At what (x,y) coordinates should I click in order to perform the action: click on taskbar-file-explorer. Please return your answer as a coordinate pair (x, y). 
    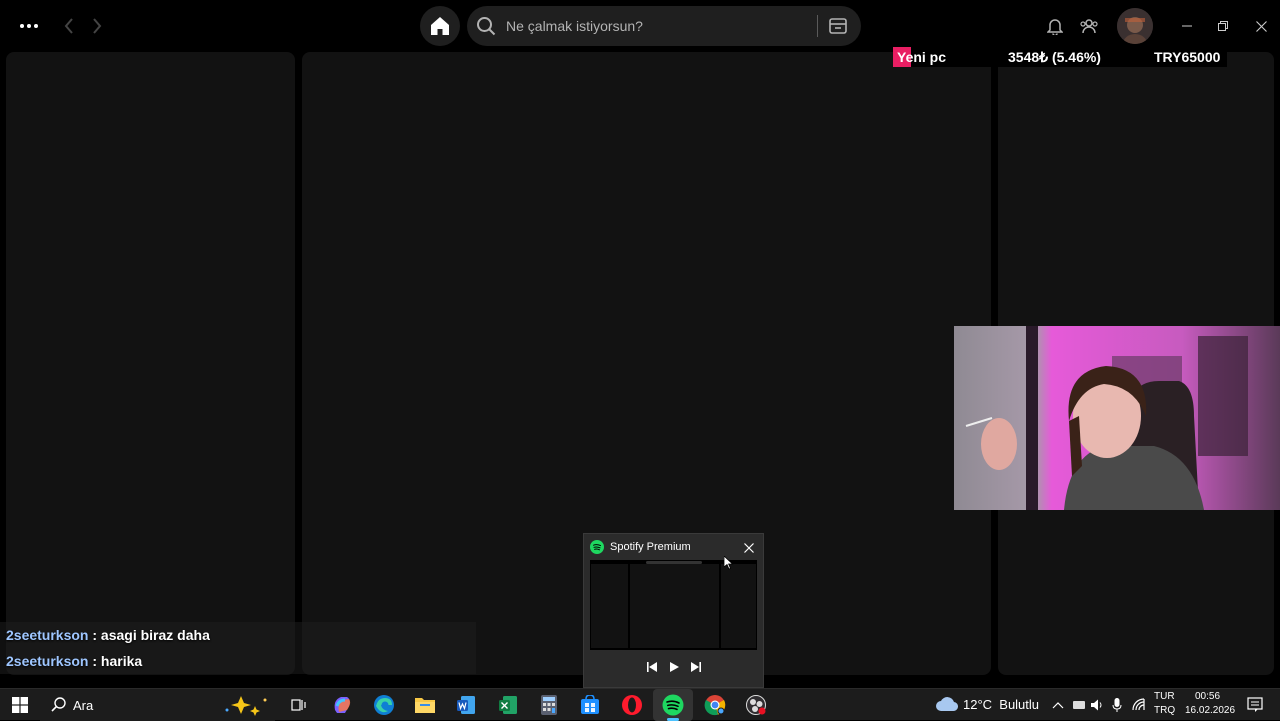
    Looking at the image, I should click on (425, 705).